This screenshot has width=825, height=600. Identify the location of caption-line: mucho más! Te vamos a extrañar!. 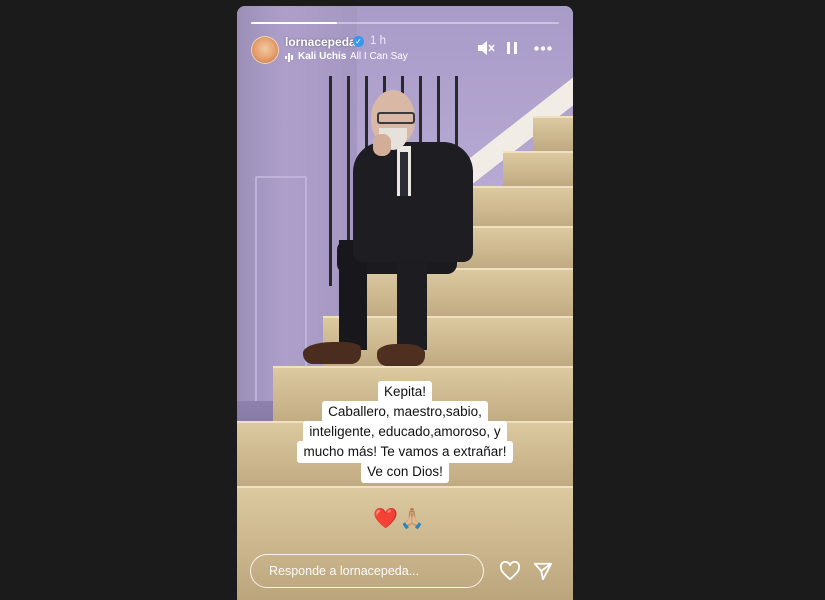
(405, 452).